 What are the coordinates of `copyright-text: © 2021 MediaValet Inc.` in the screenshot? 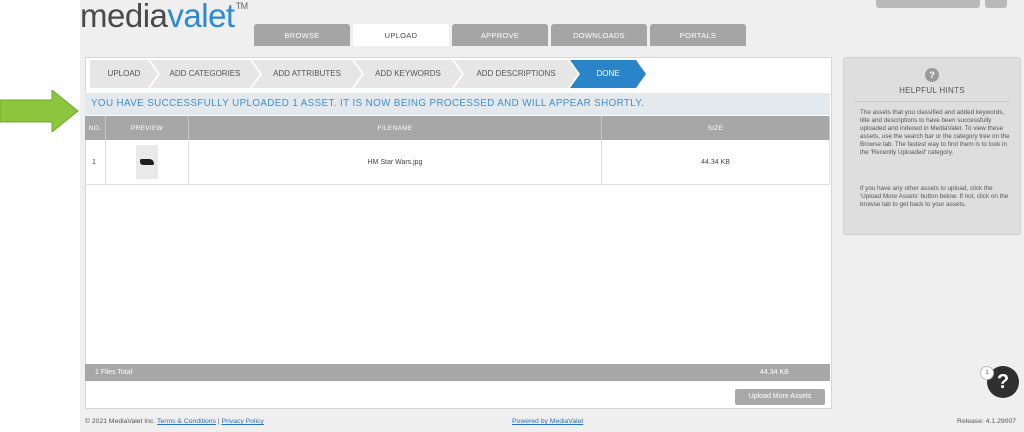 It's located at (120, 421).